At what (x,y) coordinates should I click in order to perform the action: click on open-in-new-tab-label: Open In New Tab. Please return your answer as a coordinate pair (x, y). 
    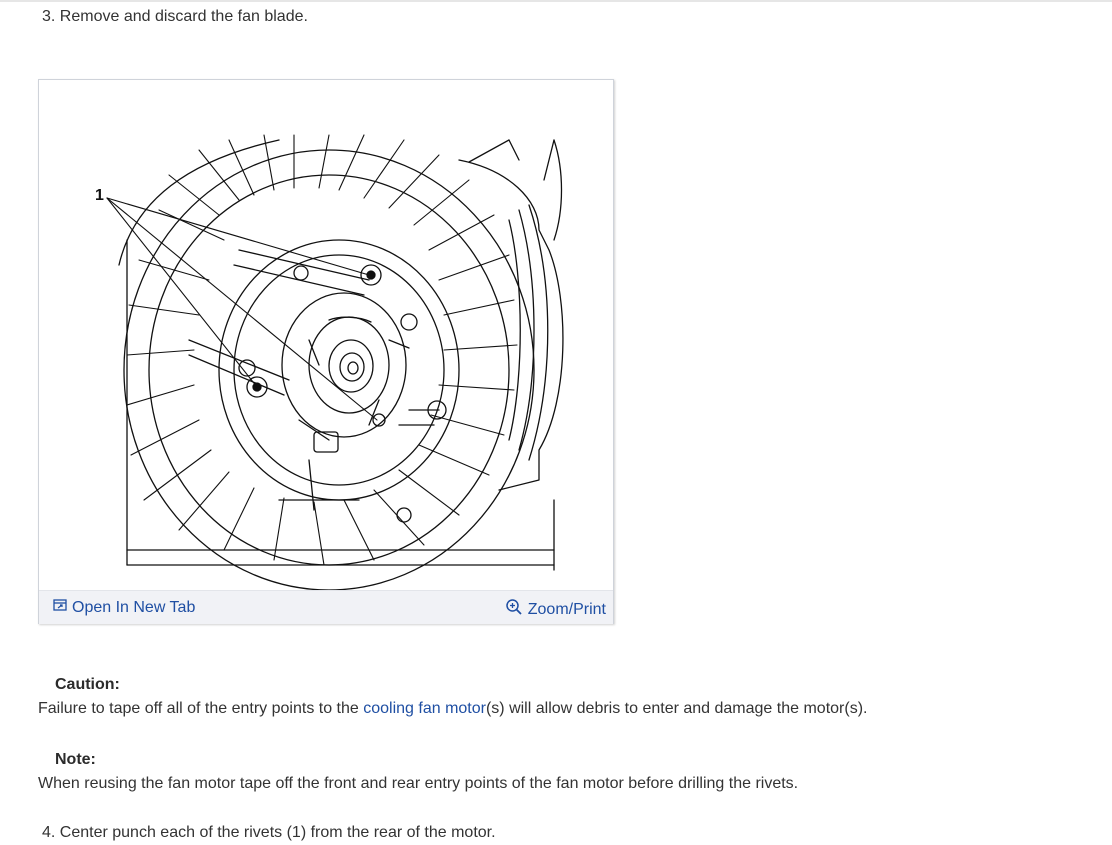
    Looking at the image, I should click on (134, 607).